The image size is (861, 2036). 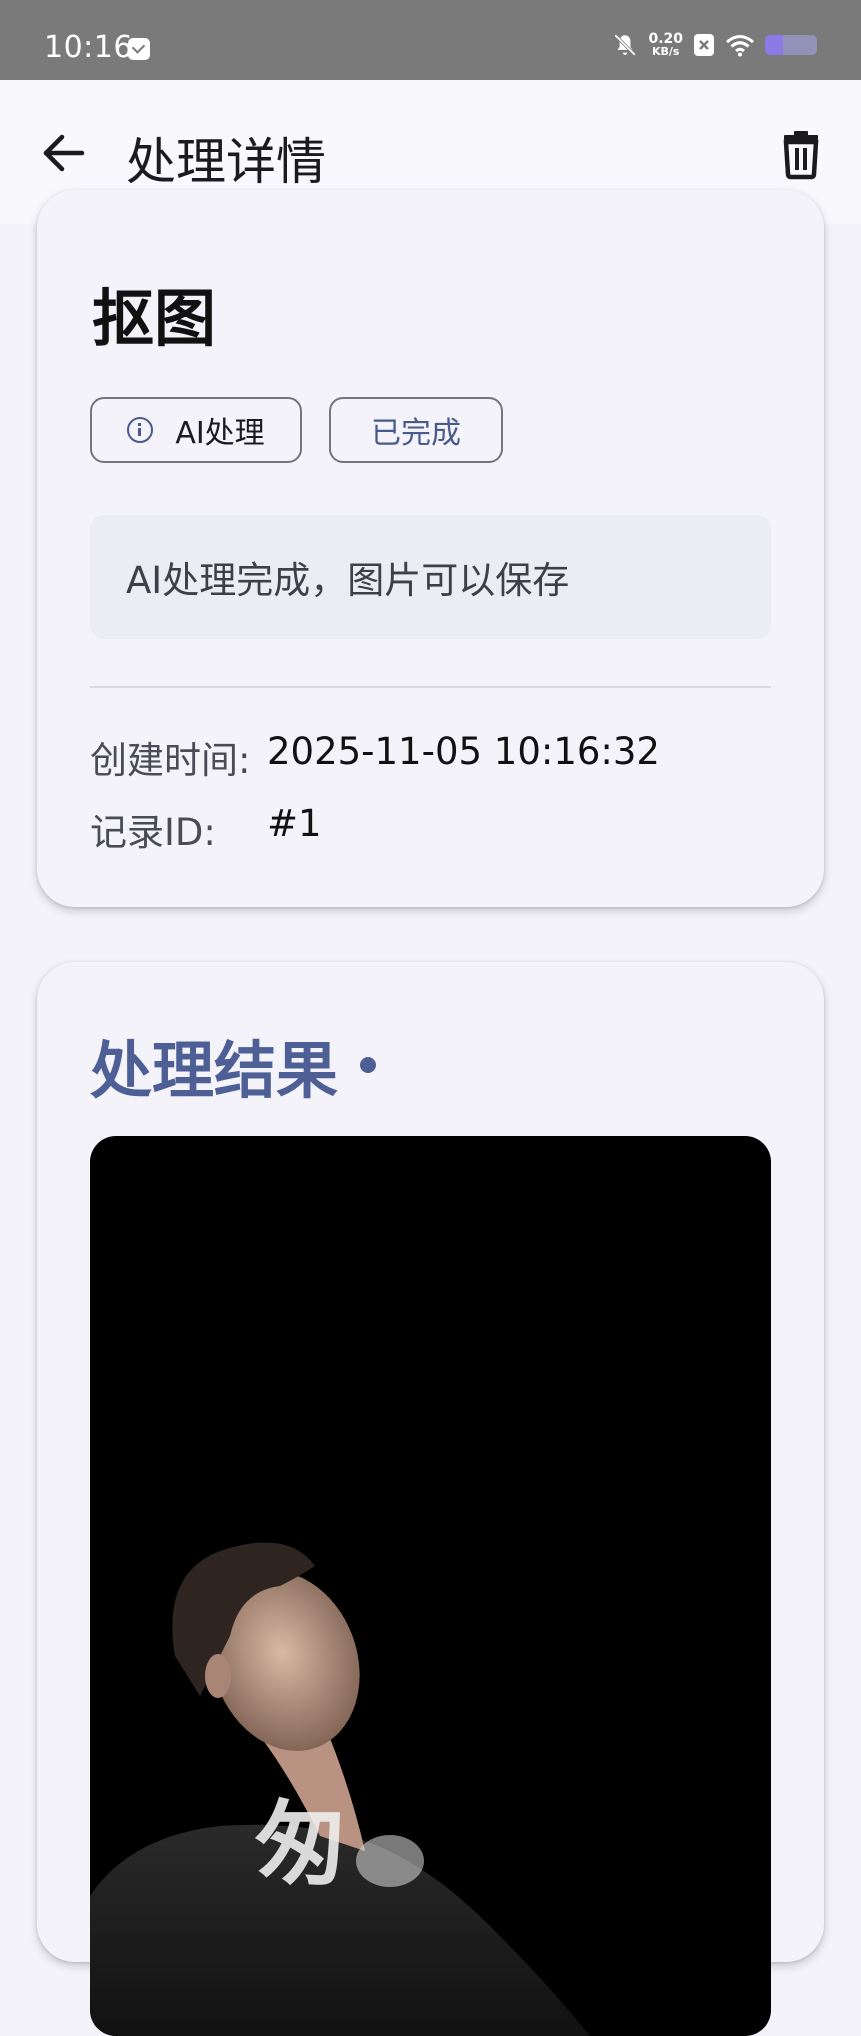 I want to click on record-id-label: 记录ID:, so click(x=153, y=832).